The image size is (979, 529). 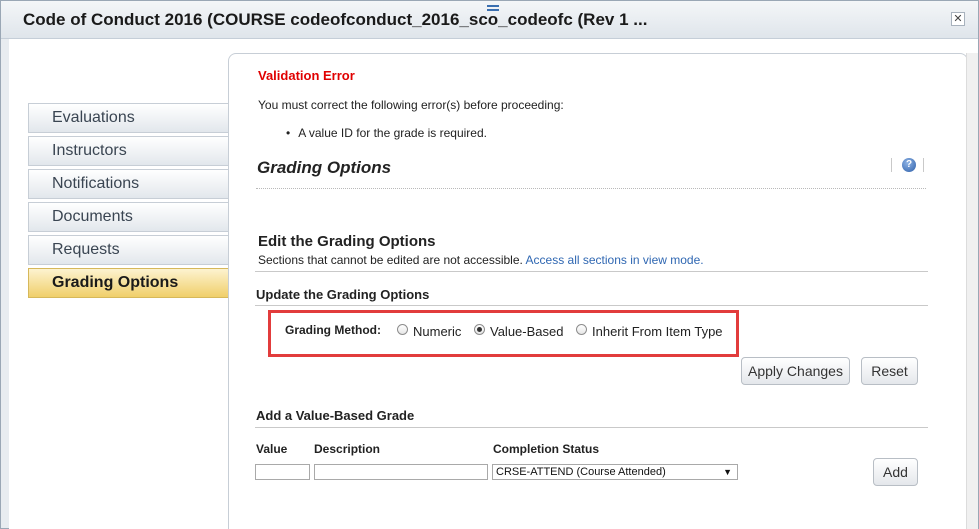 I want to click on column-header-value: Value, so click(x=272, y=449).